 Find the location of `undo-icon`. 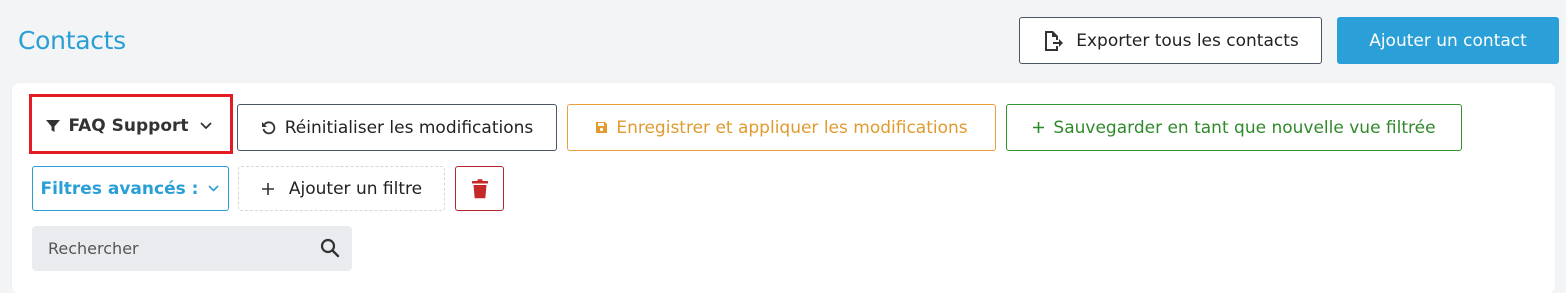

undo-icon is located at coordinates (269, 128).